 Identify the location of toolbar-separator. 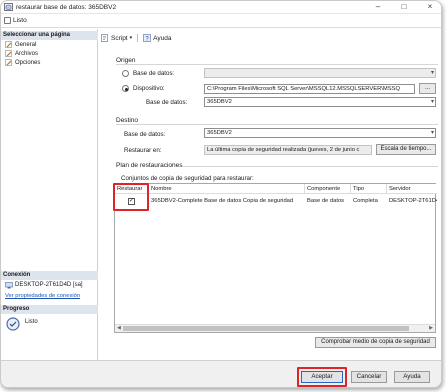
(138, 38).